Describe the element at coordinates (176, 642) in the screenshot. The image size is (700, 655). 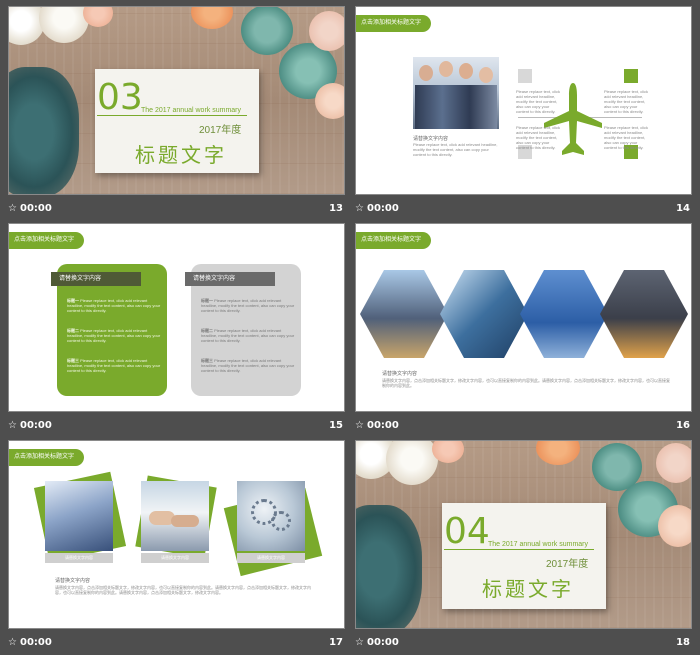
I see `slide-meta-17: ☆ 00:00 17` at that location.